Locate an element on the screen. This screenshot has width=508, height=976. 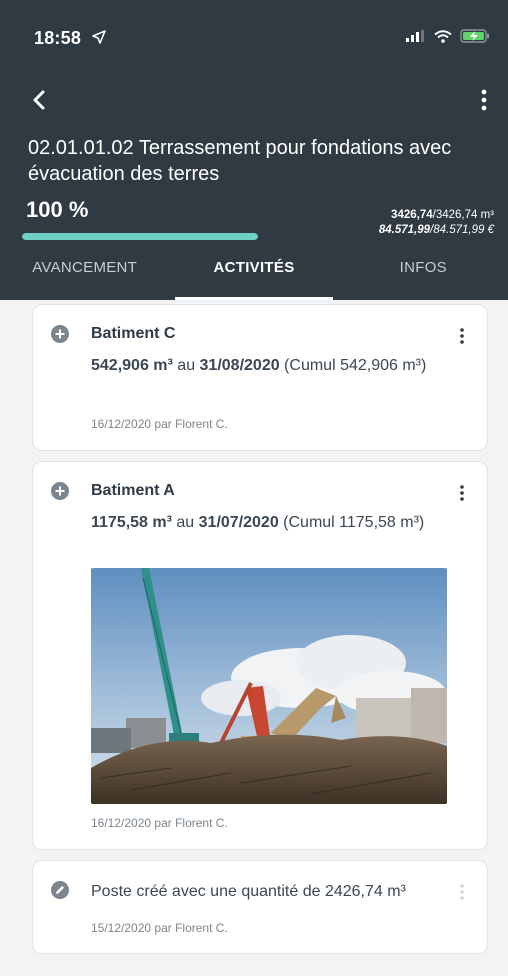
quantity-done: 3426,74 is located at coordinates (412, 215).